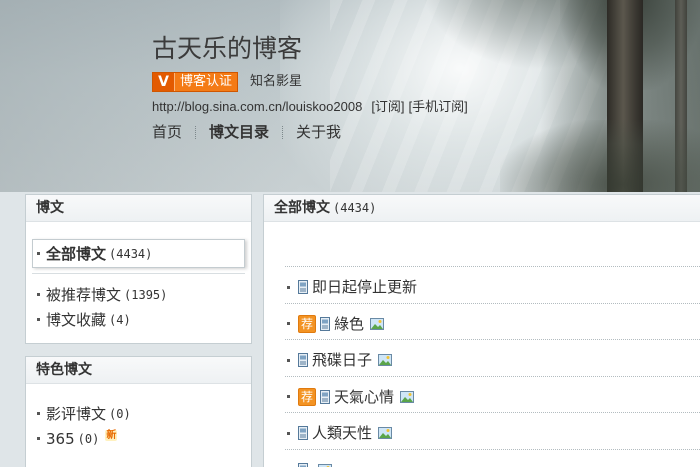 The height and width of the screenshot is (467, 700). Describe the element at coordinates (681, 96) in the screenshot. I see `banner-tree-trunk-small` at that location.